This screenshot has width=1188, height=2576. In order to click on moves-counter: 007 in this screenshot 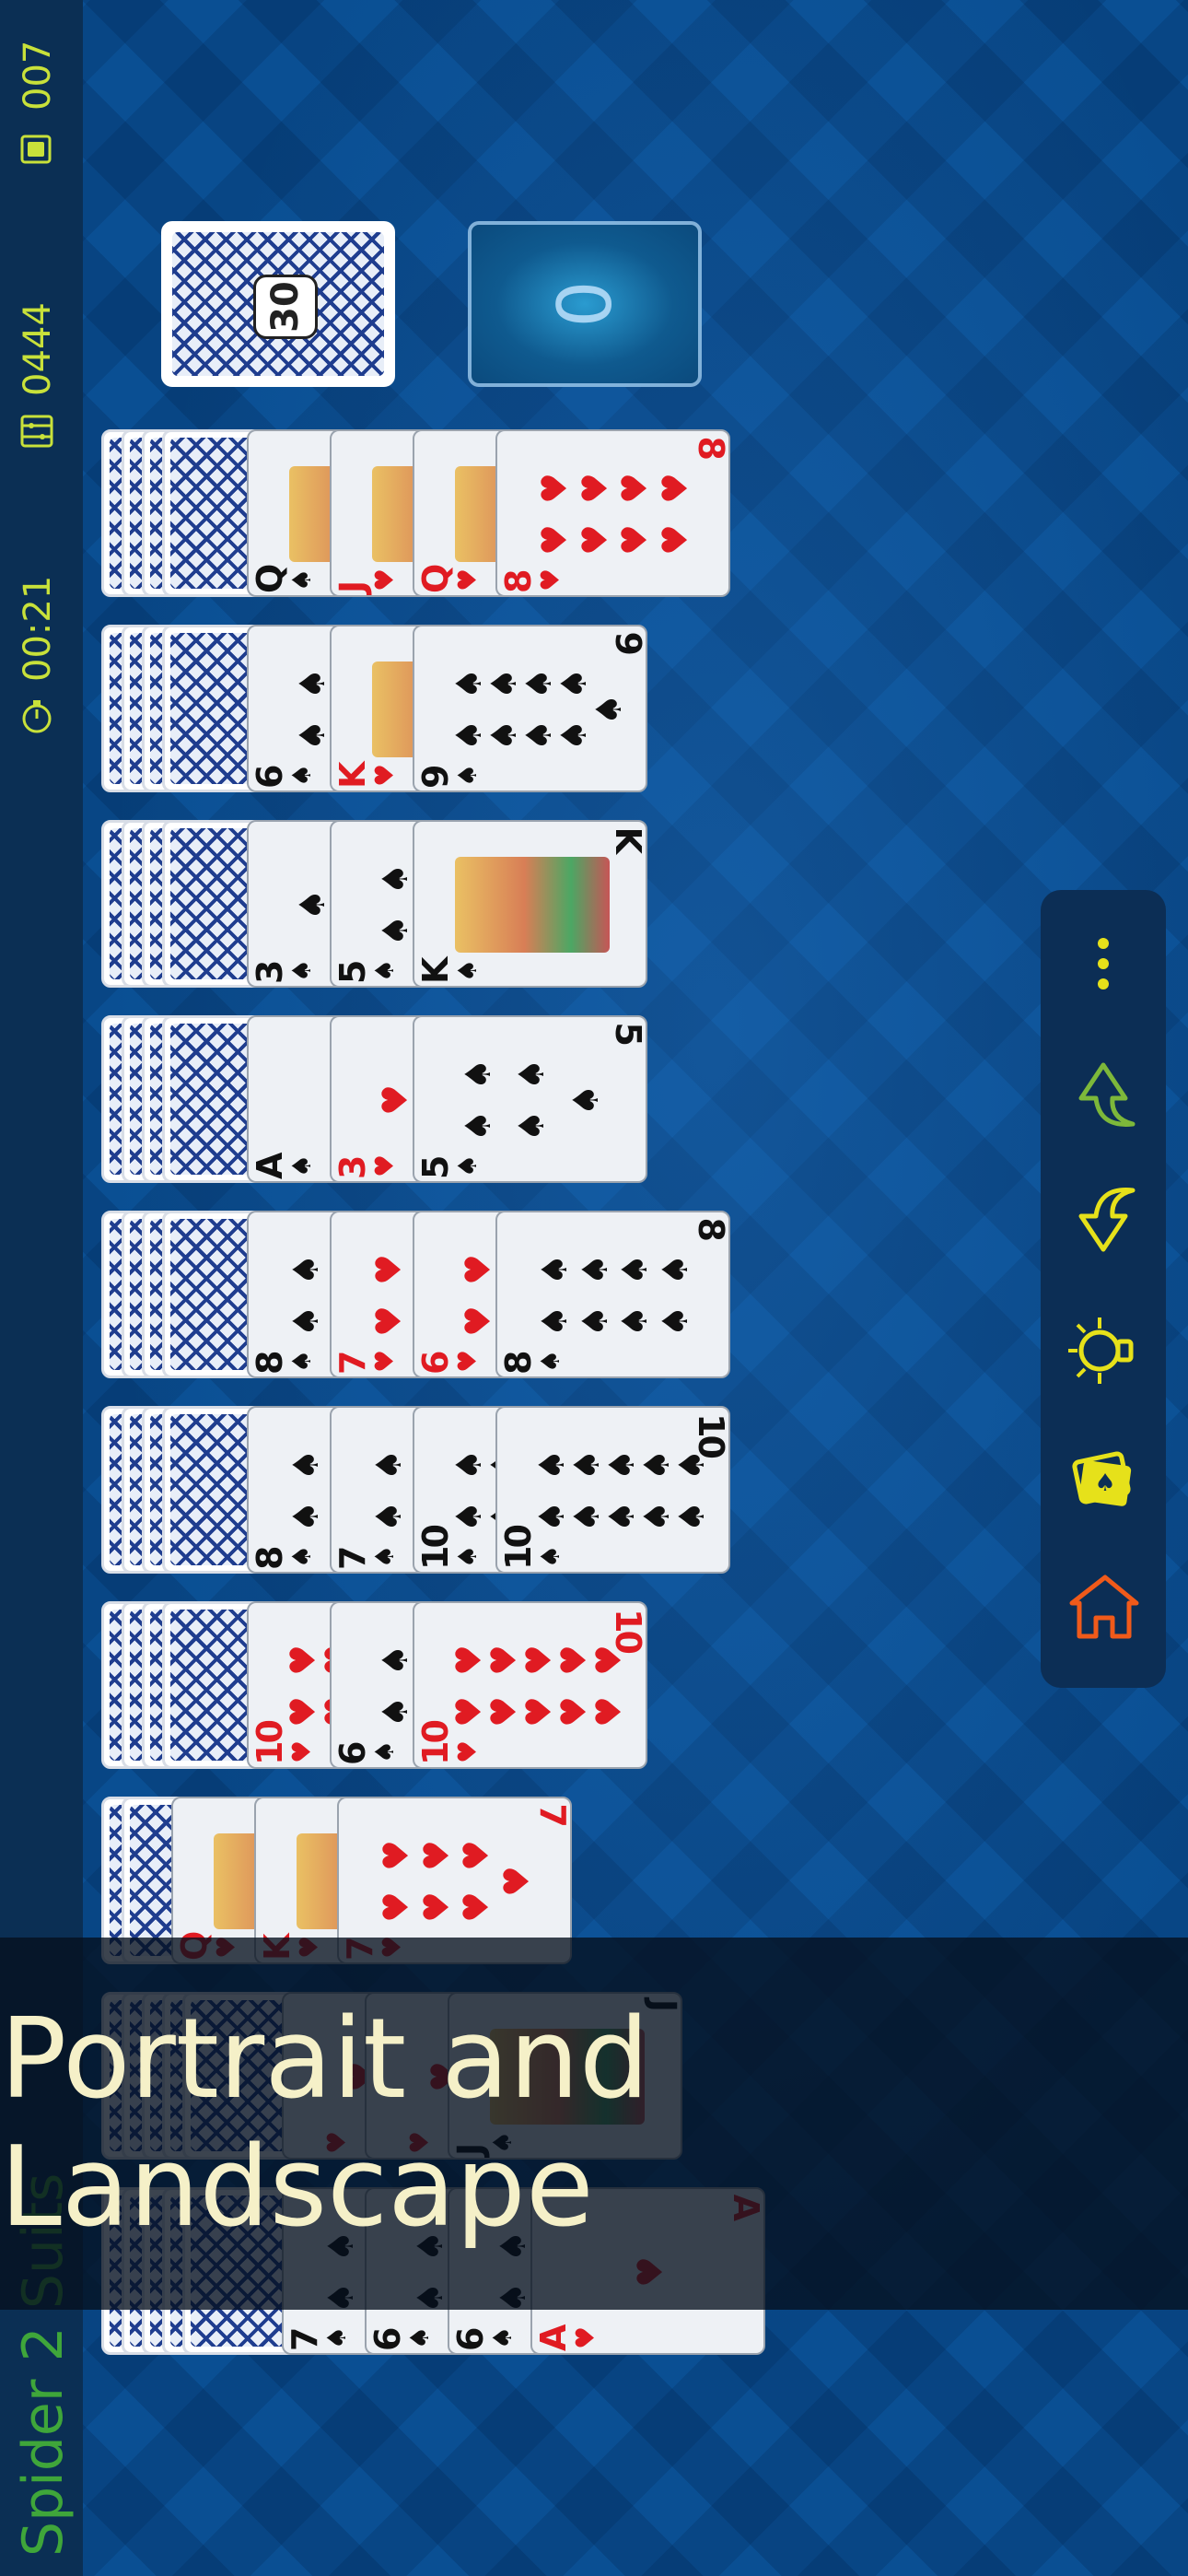, I will do `click(38, 75)`.